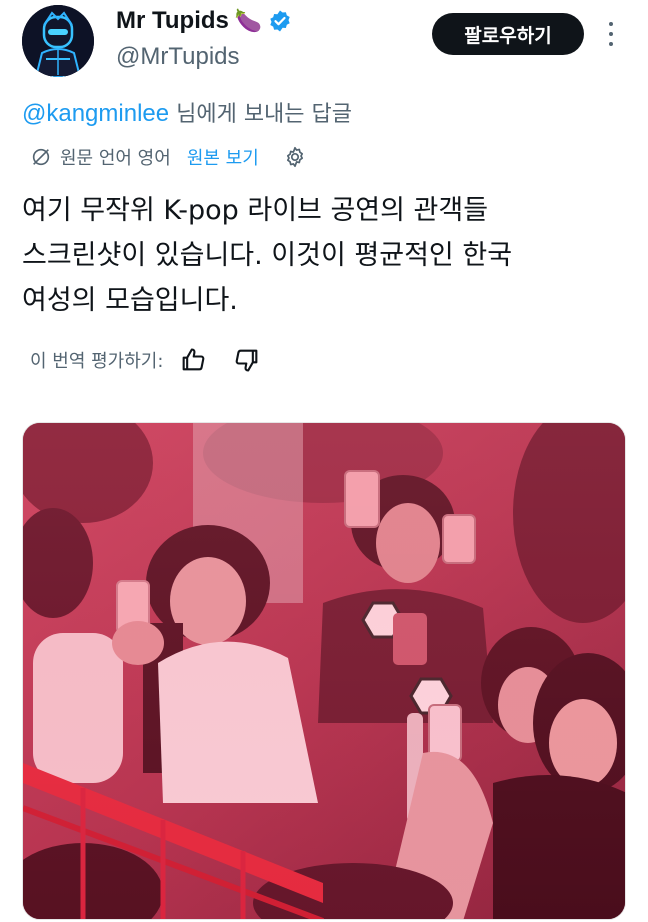  I want to click on more-options-icon, so click(611, 34).